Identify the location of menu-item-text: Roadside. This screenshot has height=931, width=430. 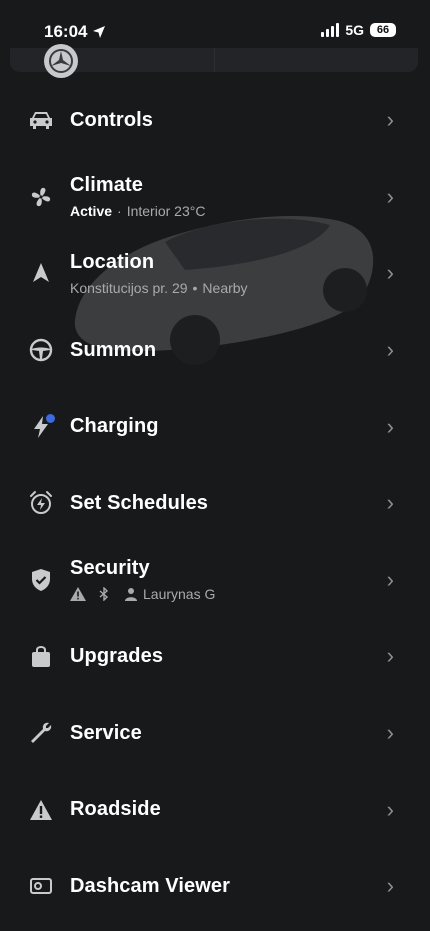
(115, 809).